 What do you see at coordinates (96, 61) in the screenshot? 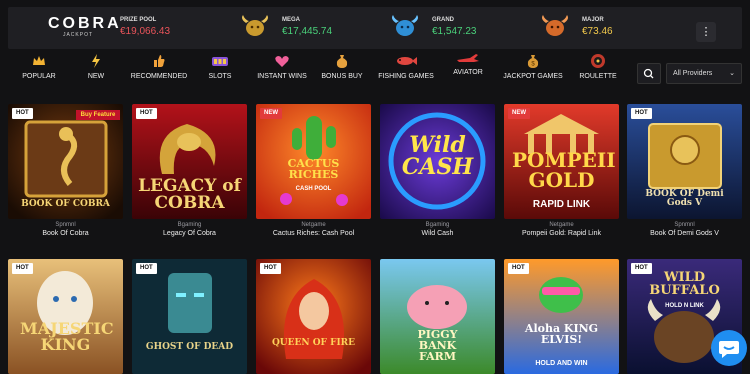
I see `lightning-icon` at bounding box center [96, 61].